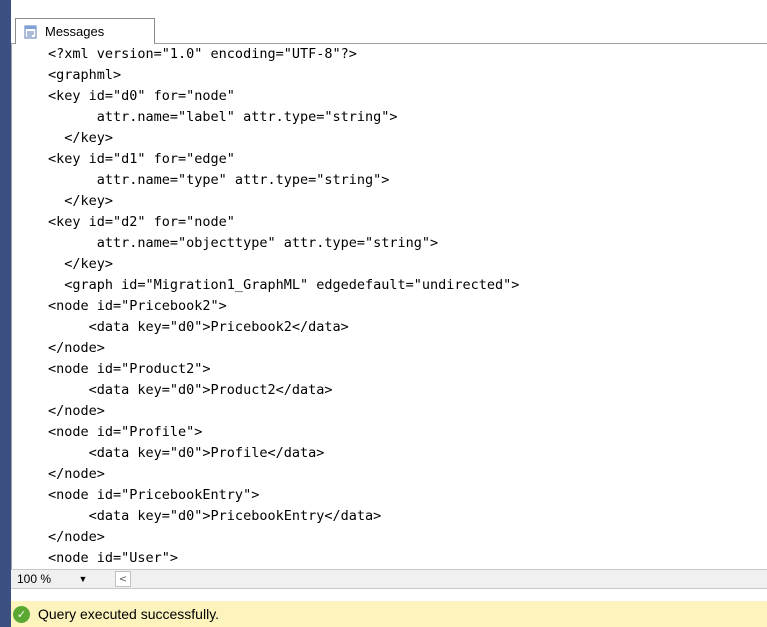 The height and width of the screenshot is (627, 767). I want to click on status-text: Query executed successfully., so click(129, 614).